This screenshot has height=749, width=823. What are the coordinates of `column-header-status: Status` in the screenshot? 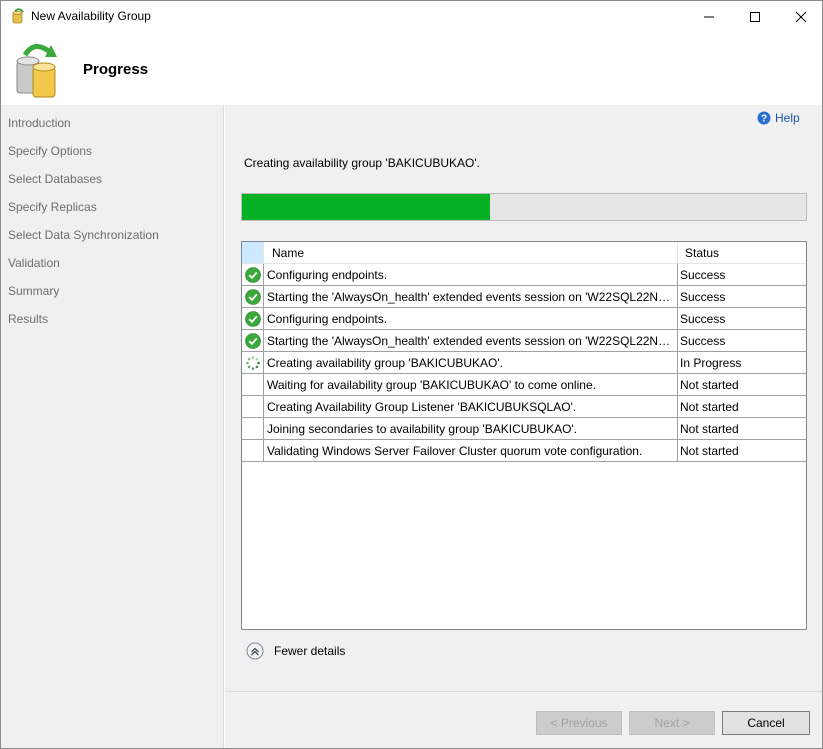 It's located at (702, 253).